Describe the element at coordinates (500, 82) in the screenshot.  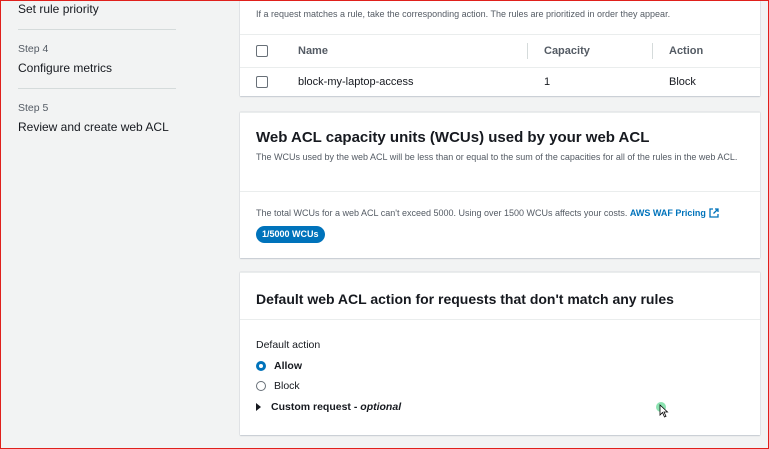
I see `table-row: block-my-laptop-access 1 Block` at that location.